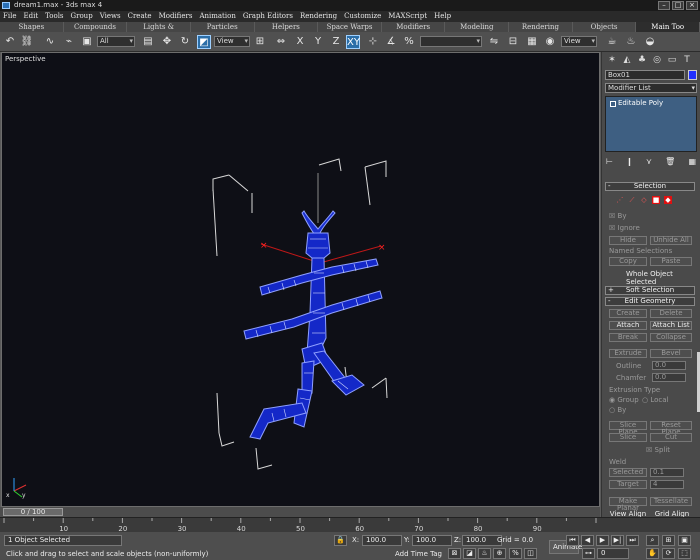 Image resolution: width=700 pixels, height=560 pixels. Describe the element at coordinates (286, 27) in the screenshot. I see `tab-helpers: Helpers` at that location.